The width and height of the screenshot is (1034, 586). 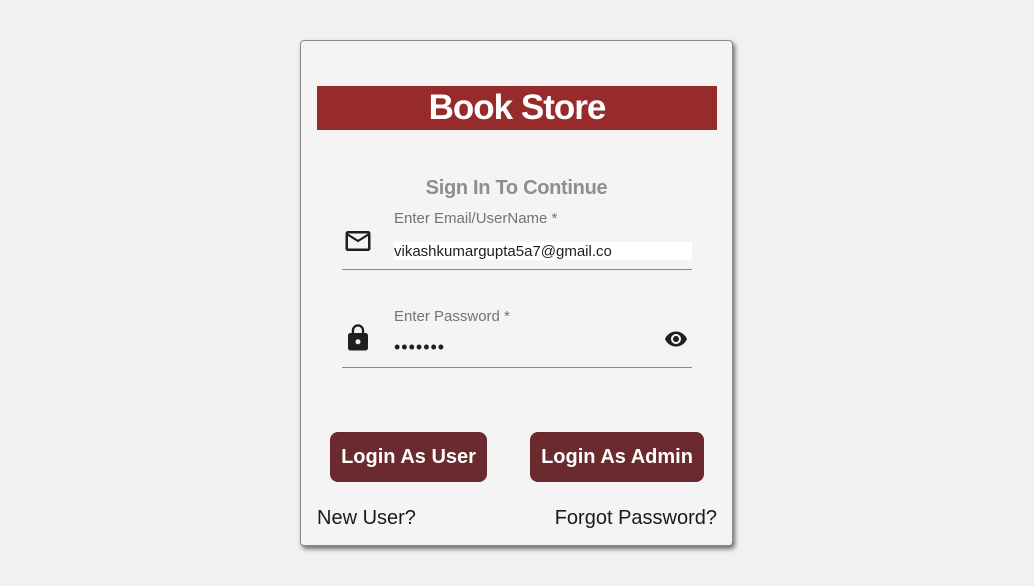 What do you see at coordinates (408, 457) in the screenshot?
I see `login-as-user-button: Login As User` at bounding box center [408, 457].